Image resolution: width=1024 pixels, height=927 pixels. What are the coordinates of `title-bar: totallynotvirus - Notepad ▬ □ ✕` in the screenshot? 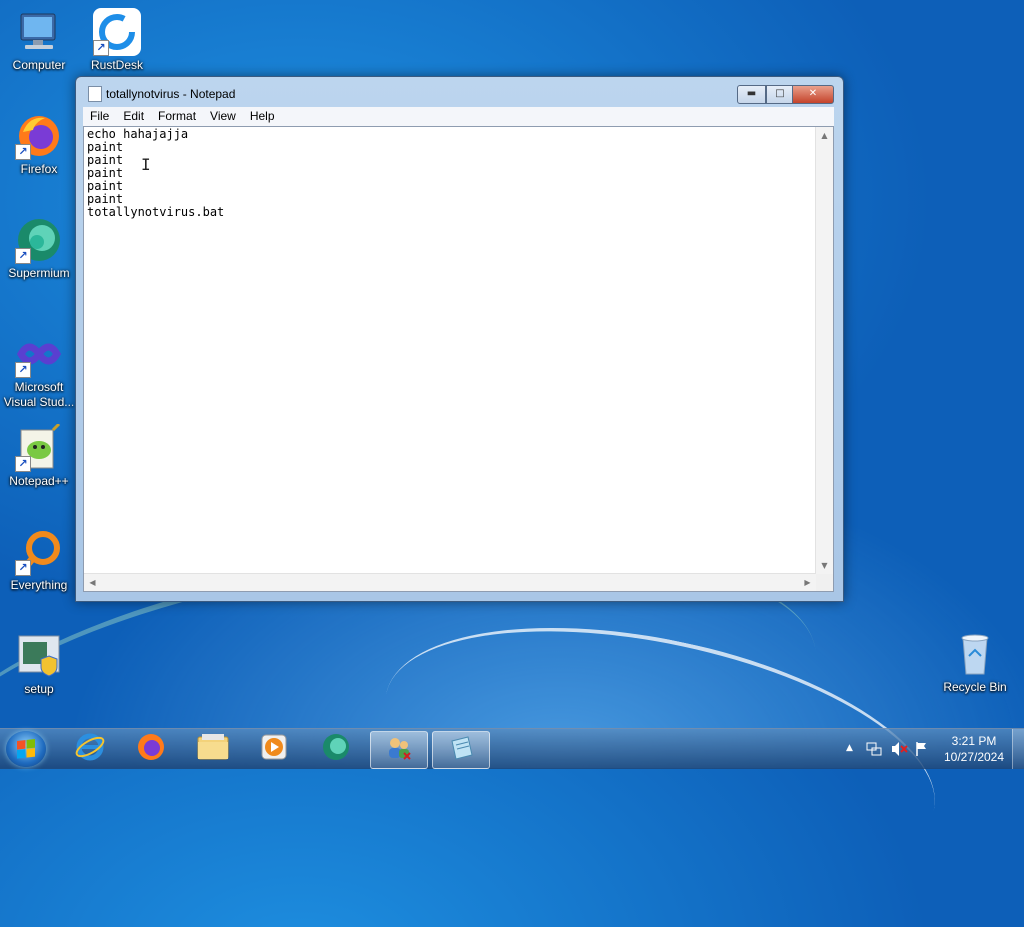 It's located at (459, 92).